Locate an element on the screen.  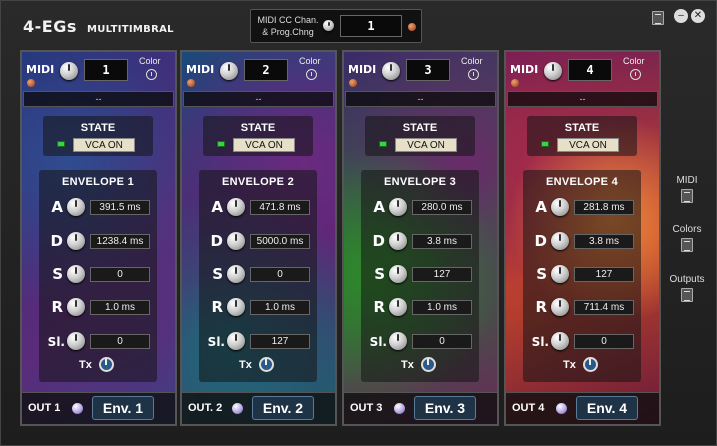
param-attack: A 391.5 ms is located at coordinates (98, 209).